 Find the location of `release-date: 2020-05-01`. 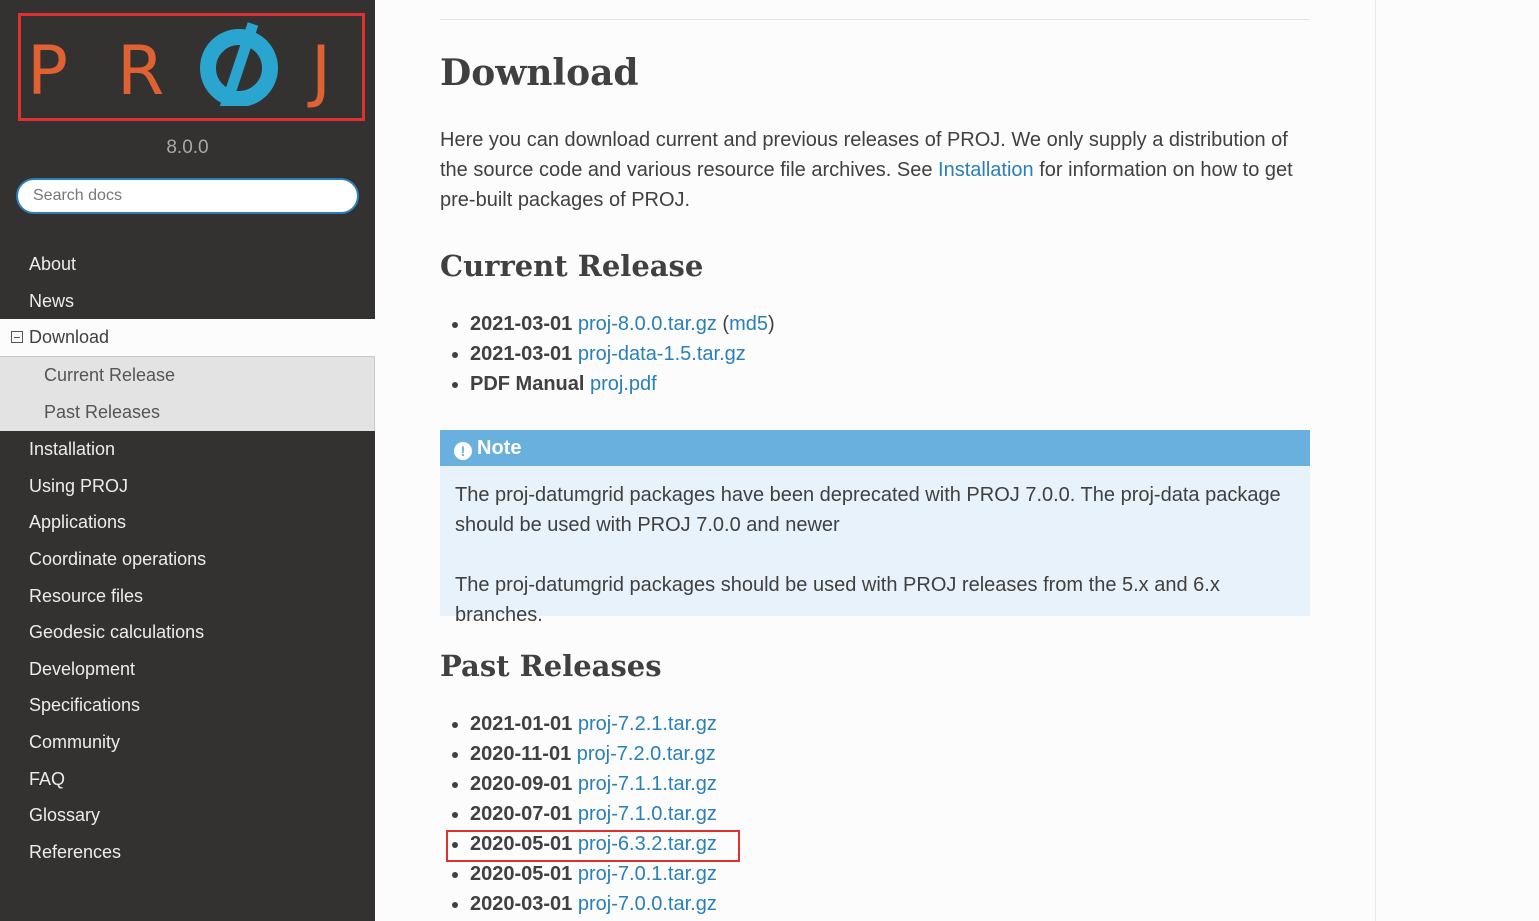

release-date: 2020-05-01 is located at coordinates (521, 874).